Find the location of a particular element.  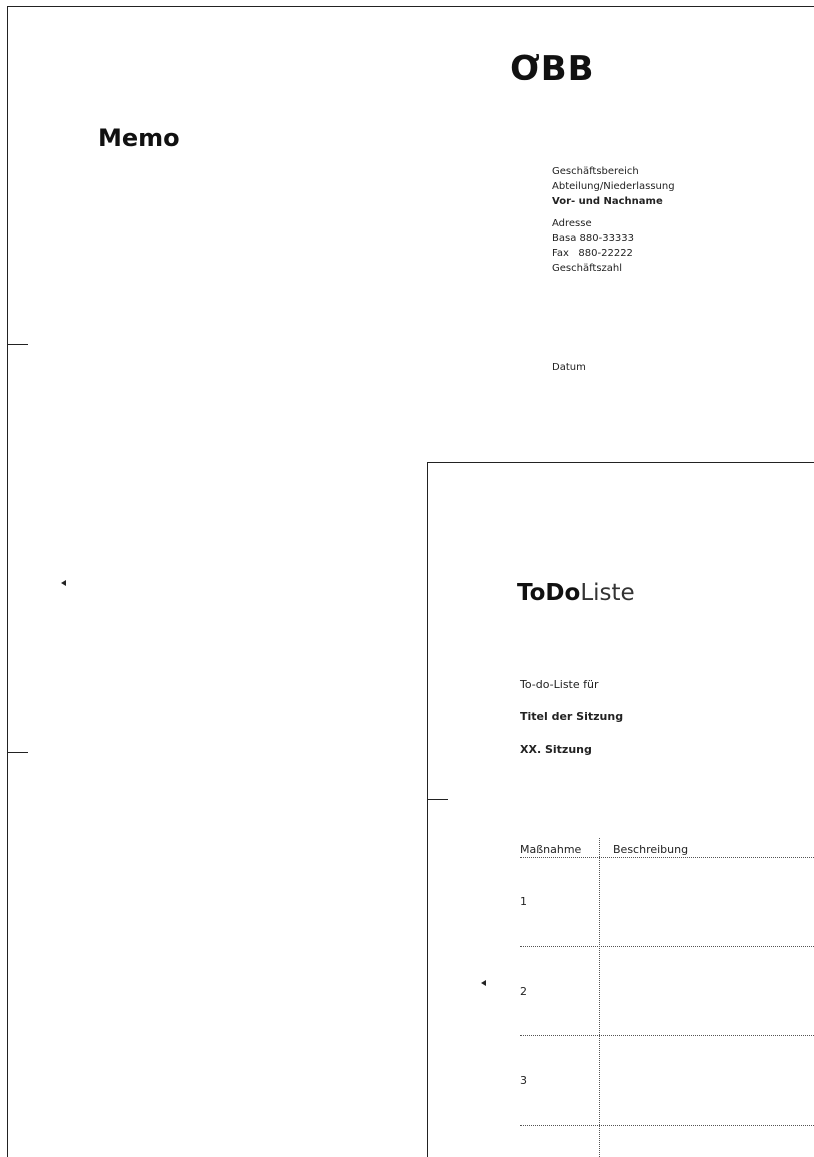

sender-division: Geschäftsbereich is located at coordinates (595, 171).